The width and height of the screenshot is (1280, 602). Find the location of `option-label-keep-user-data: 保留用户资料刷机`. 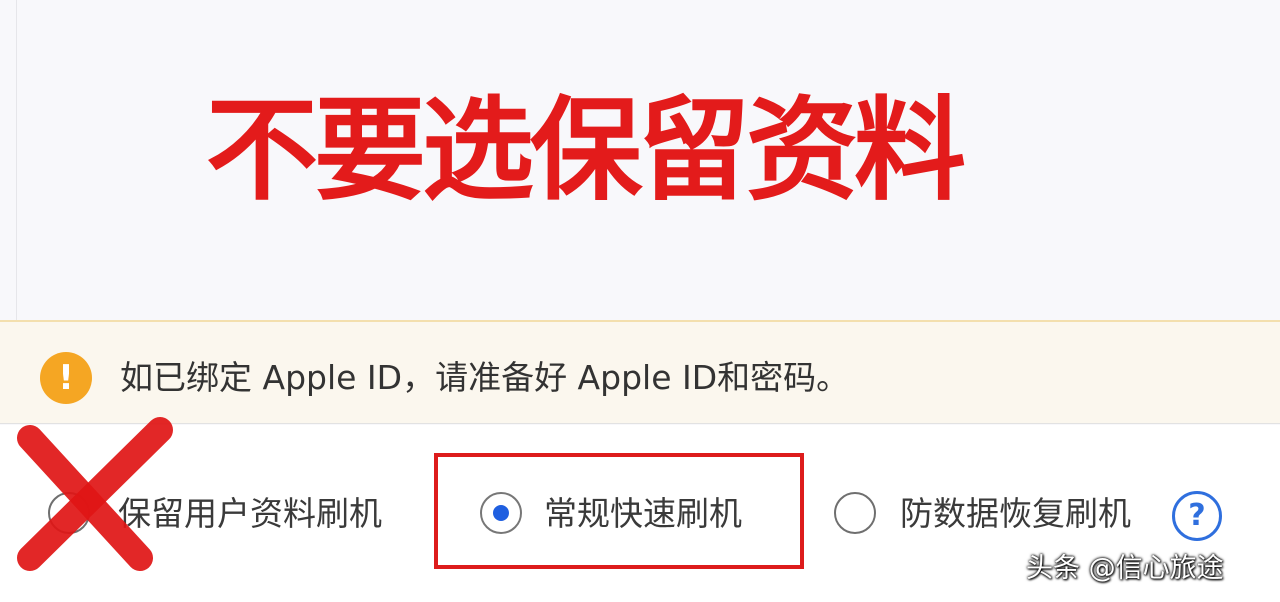

option-label-keep-user-data: 保留用户资料刷机 is located at coordinates (250, 514).